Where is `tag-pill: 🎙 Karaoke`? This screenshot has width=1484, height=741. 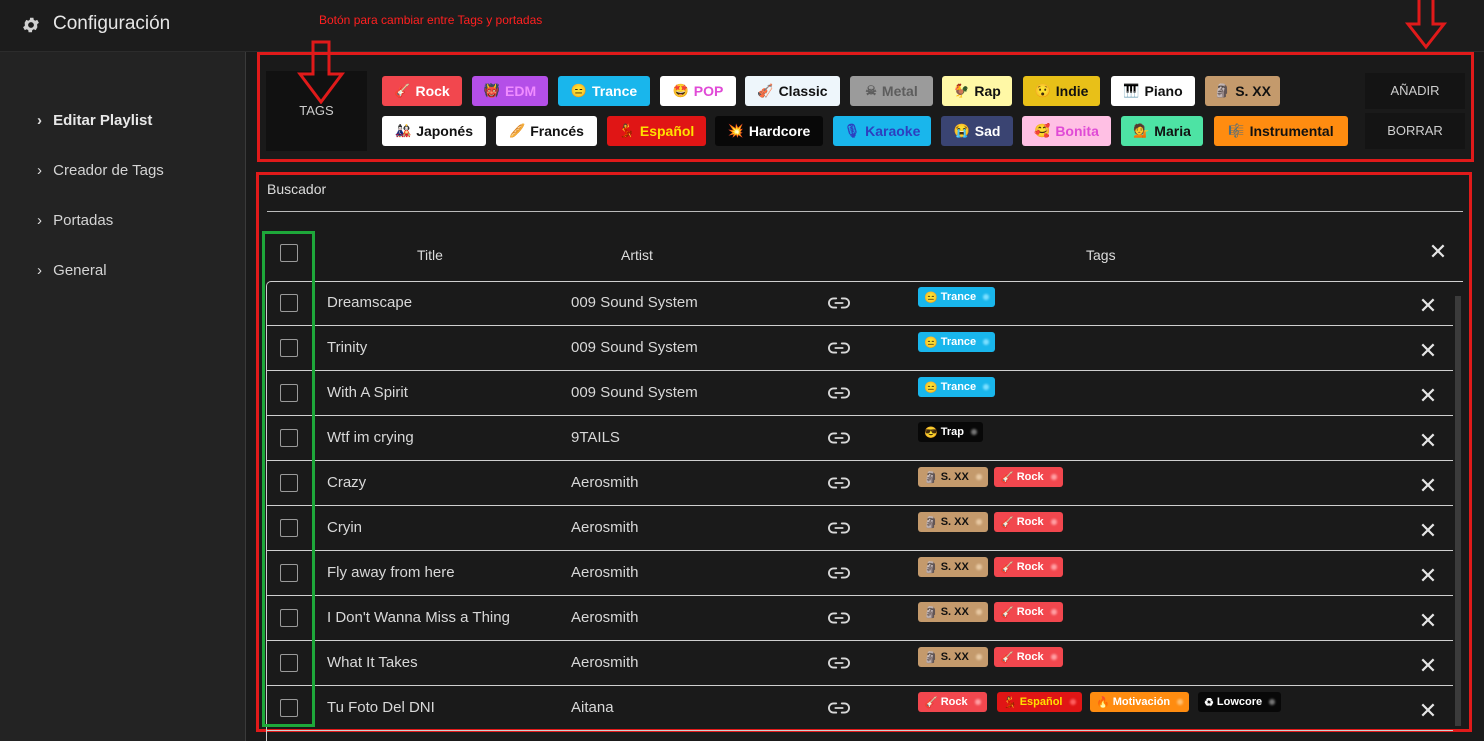
tag-pill: 🎙 Karaoke is located at coordinates (882, 131).